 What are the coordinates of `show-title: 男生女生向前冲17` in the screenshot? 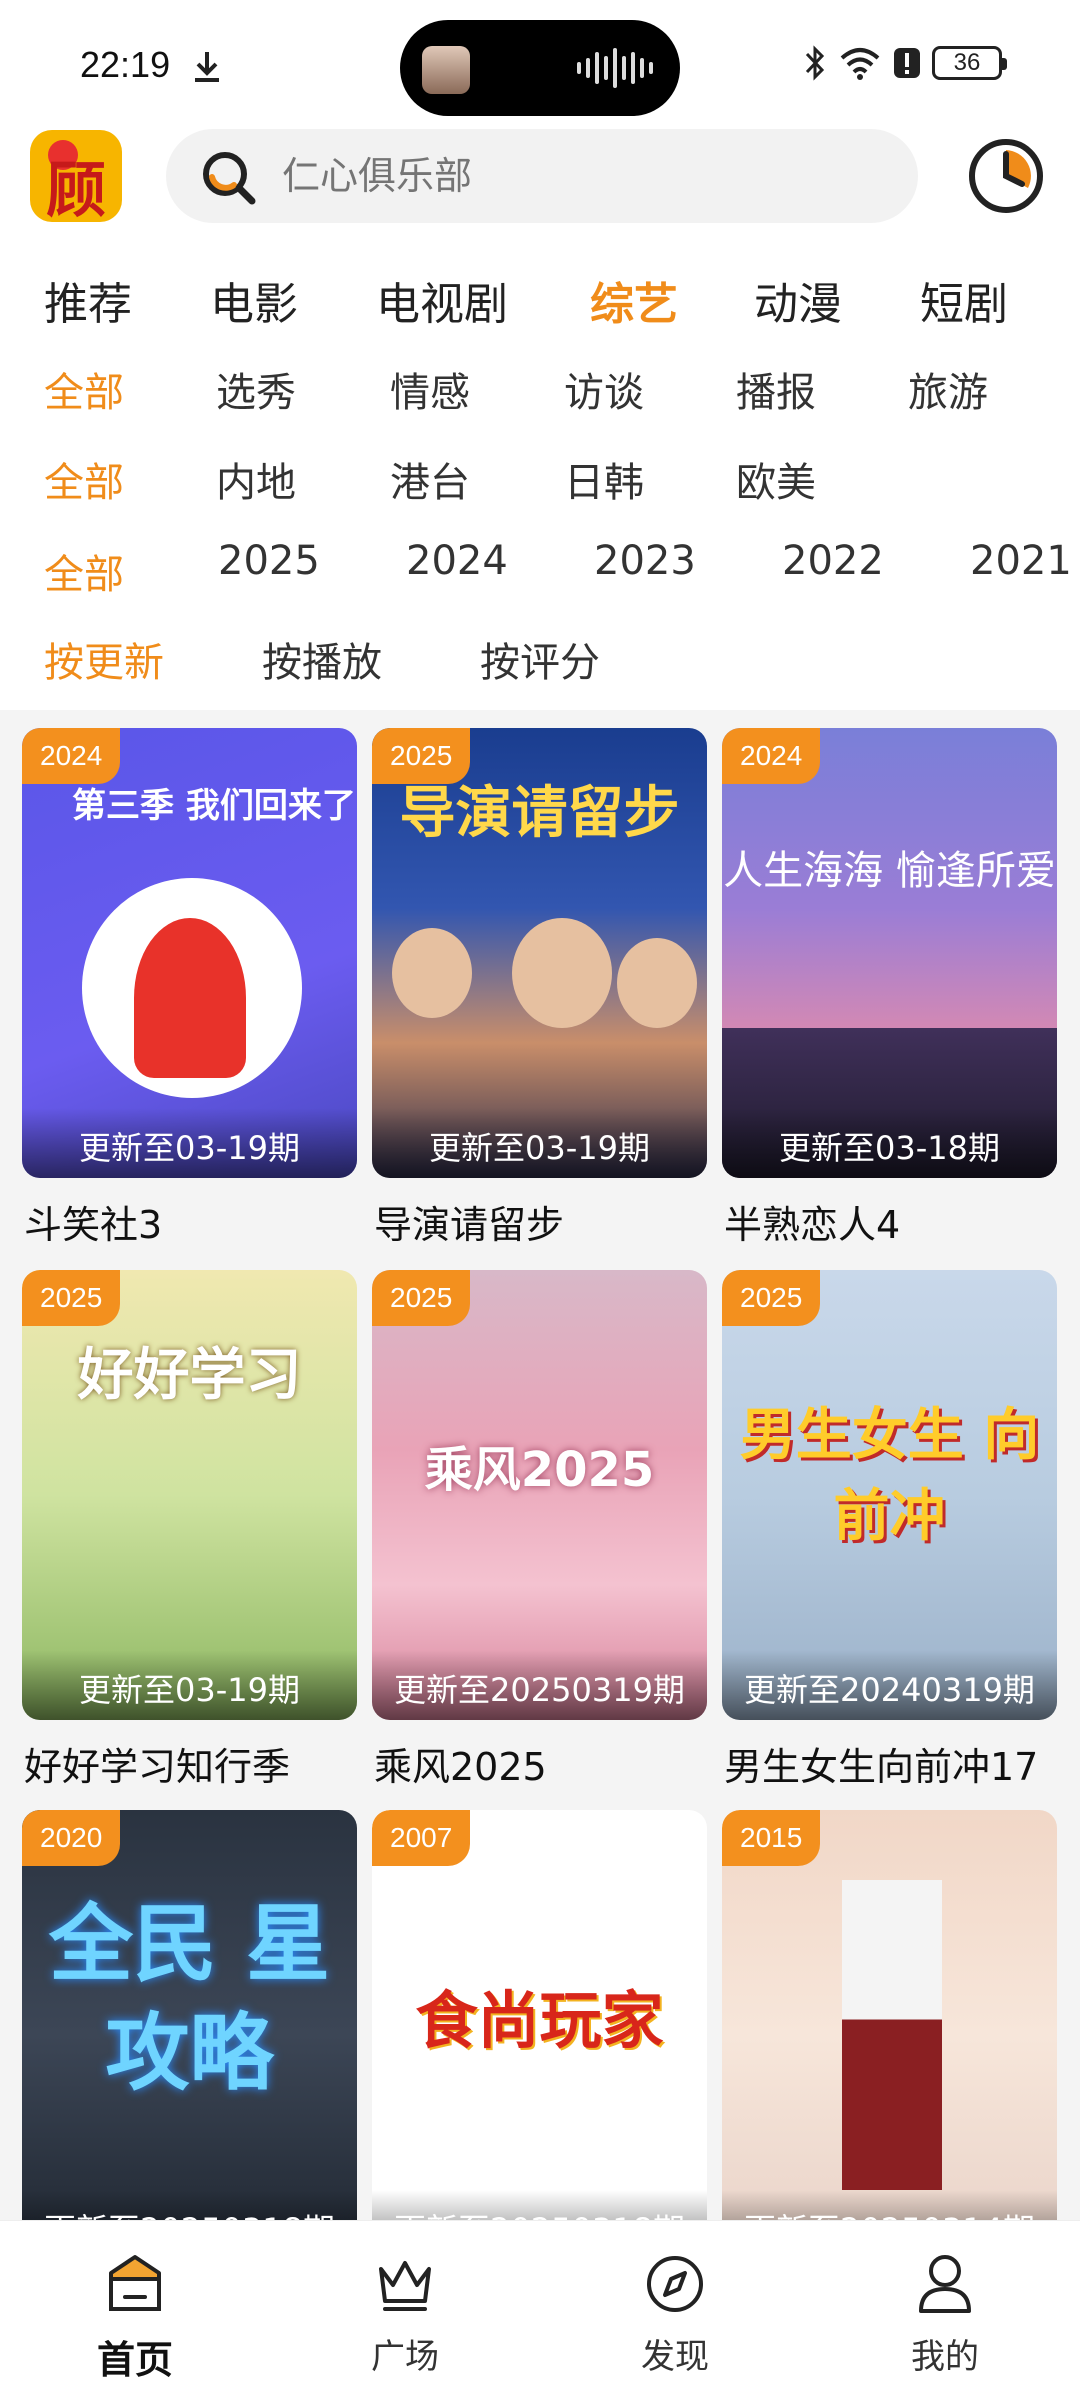 It's located at (881, 1767).